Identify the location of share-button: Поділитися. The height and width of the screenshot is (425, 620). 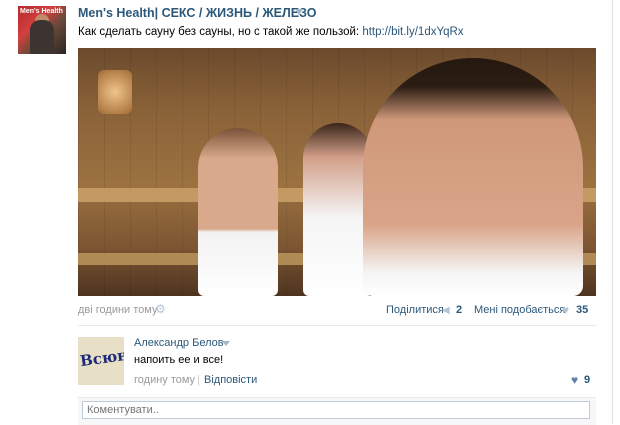
(415, 310).